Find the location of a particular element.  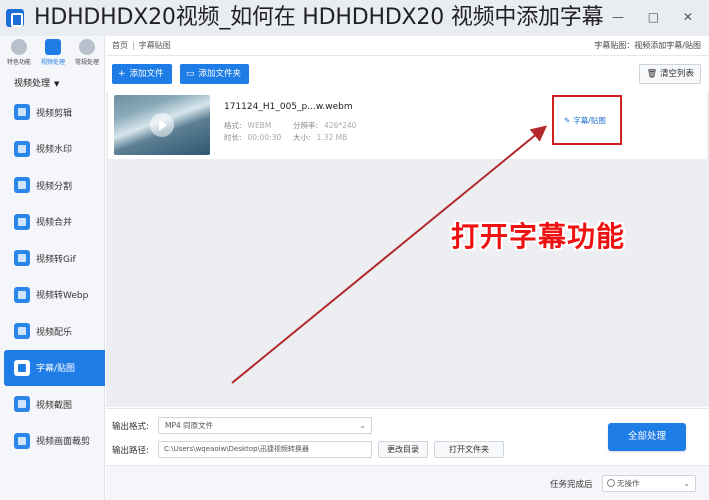

add-folder-button: ▭ 添加文件夹 is located at coordinates (215, 74).